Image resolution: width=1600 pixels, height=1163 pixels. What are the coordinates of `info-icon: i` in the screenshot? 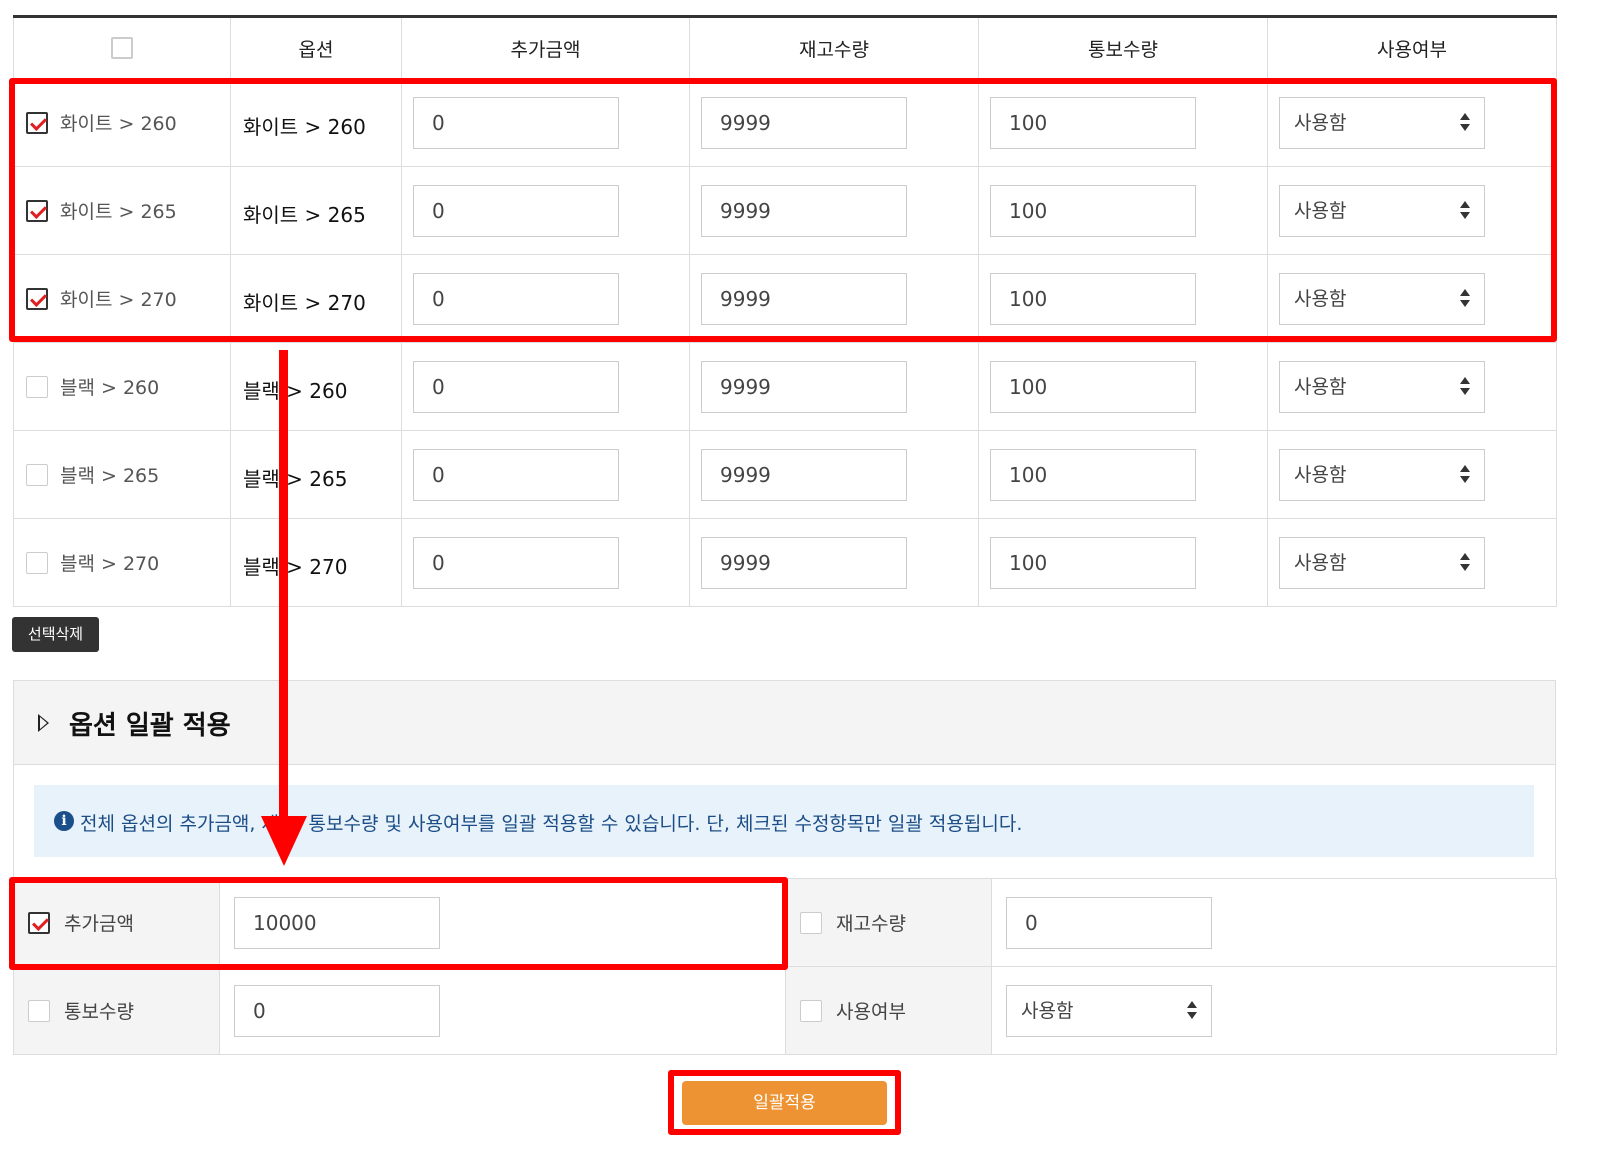 It's located at (64, 821).